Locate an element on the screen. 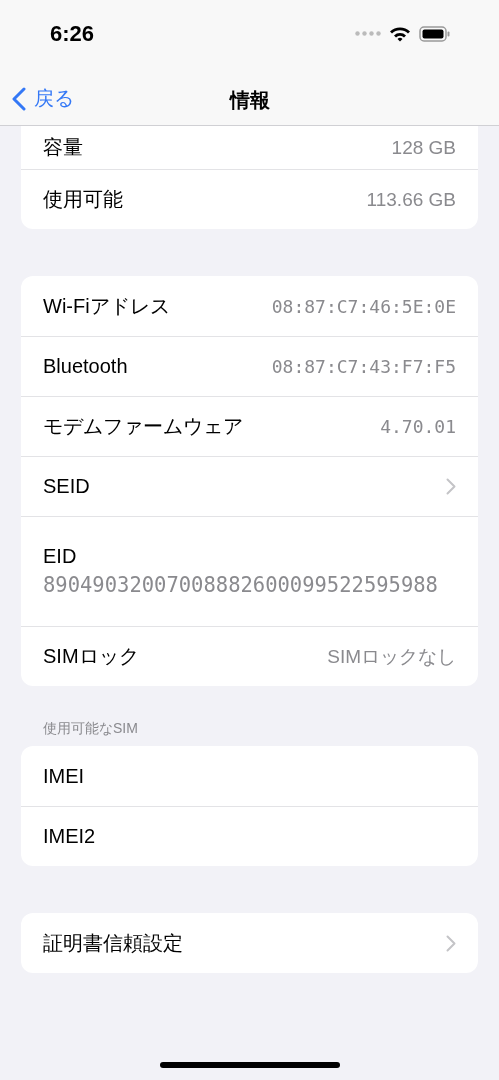  wifi-icon is located at coordinates (400, 33).